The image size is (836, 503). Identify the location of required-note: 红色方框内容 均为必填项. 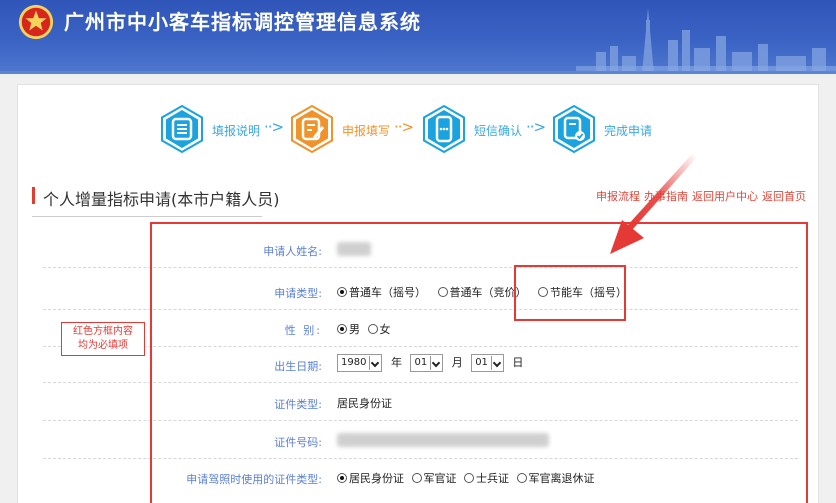
(103, 339).